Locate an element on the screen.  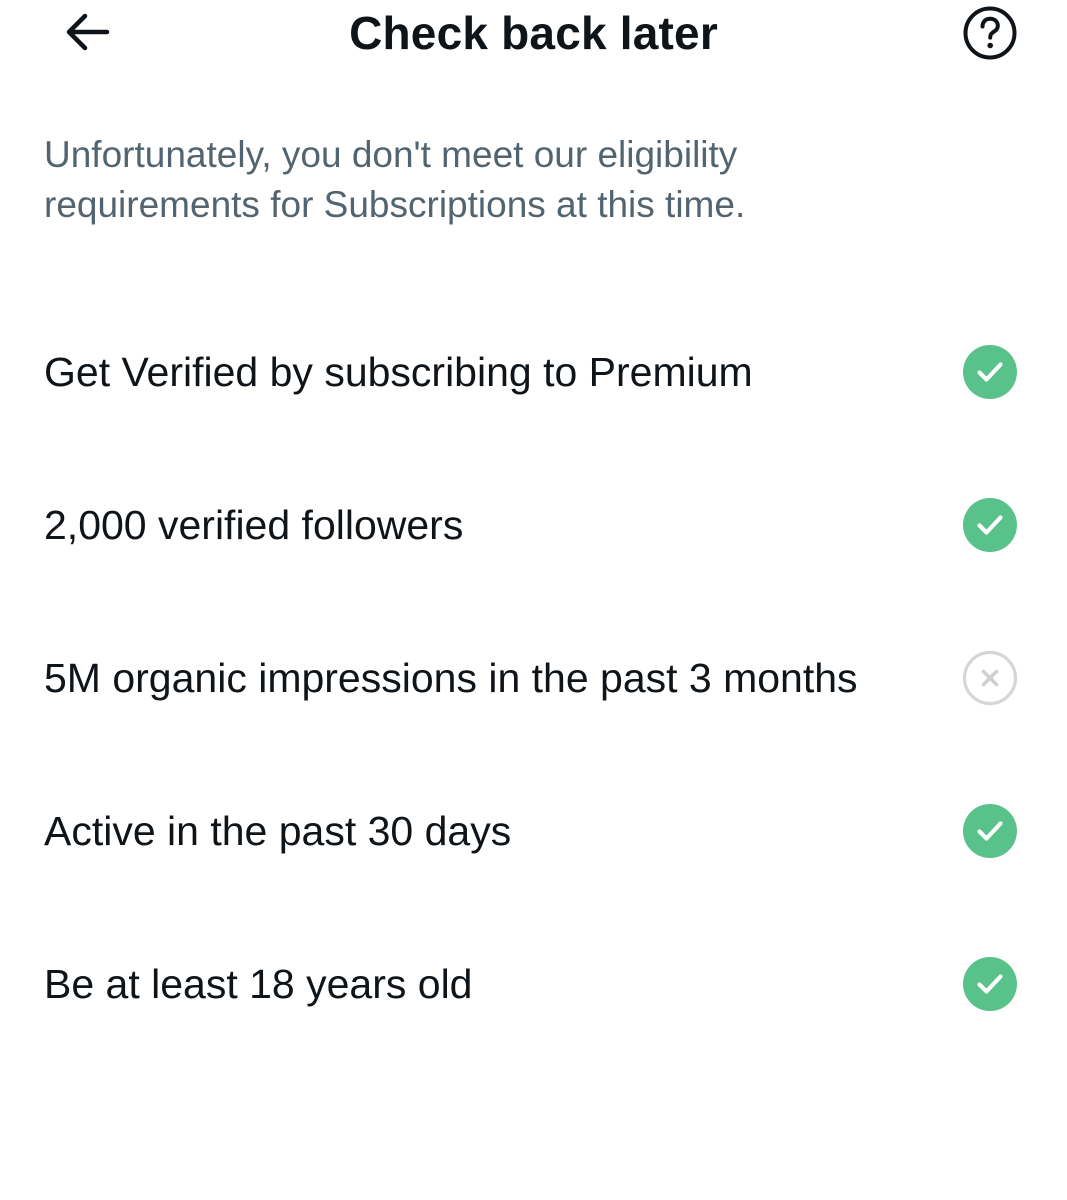
back-button is located at coordinates (87, 34).